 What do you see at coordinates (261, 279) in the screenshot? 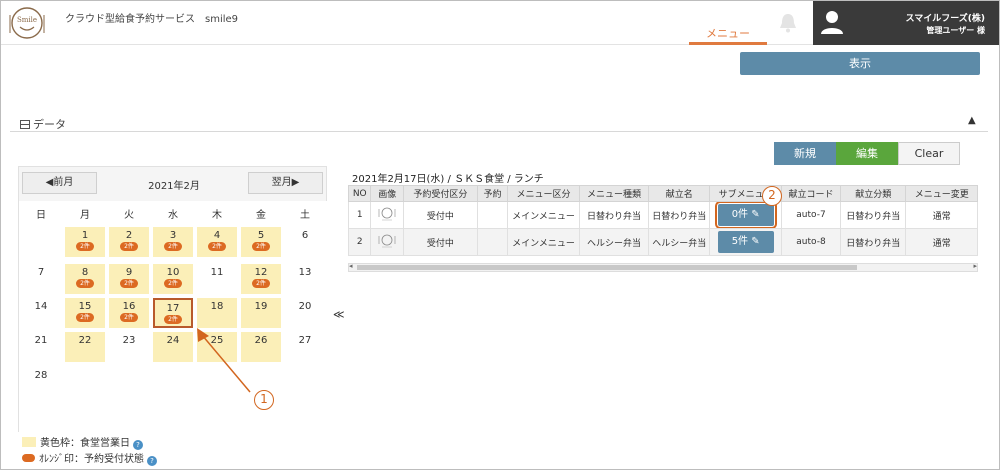
I see `calendar-day: 12 2件` at bounding box center [261, 279].